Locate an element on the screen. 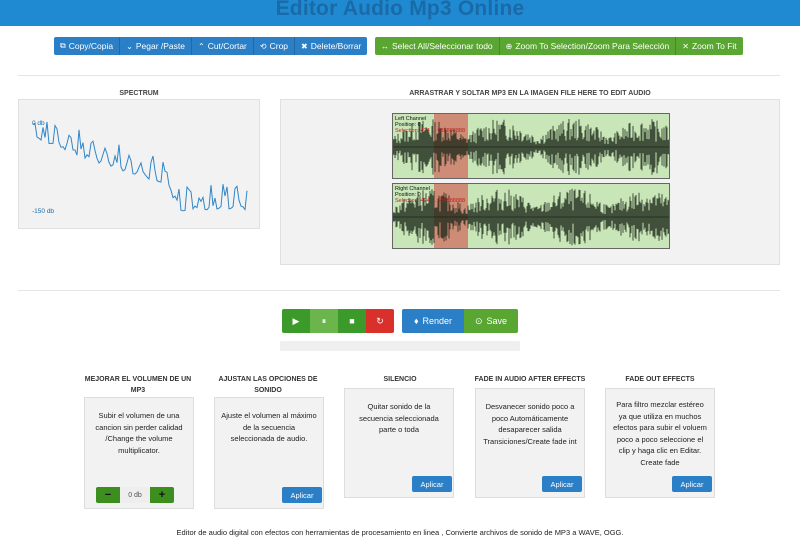 The image size is (800, 540). play-button: ▶ is located at coordinates (296, 321).